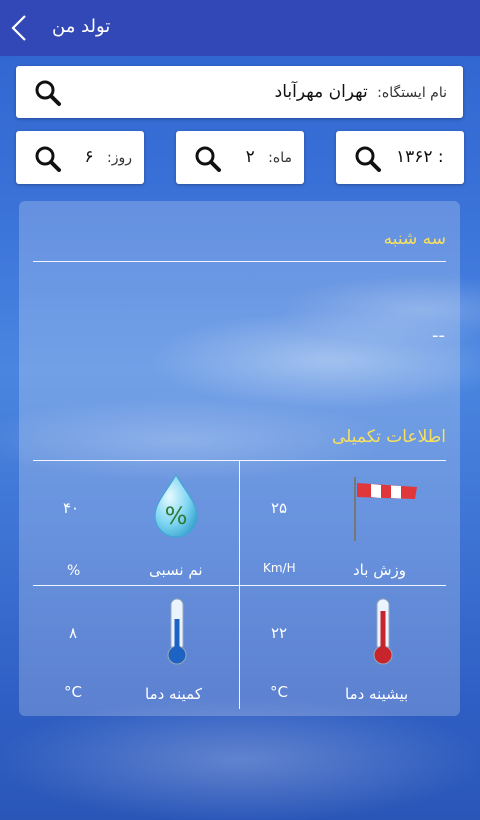  I want to click on station-label: نام ایستگاه:, so click(412, 93).